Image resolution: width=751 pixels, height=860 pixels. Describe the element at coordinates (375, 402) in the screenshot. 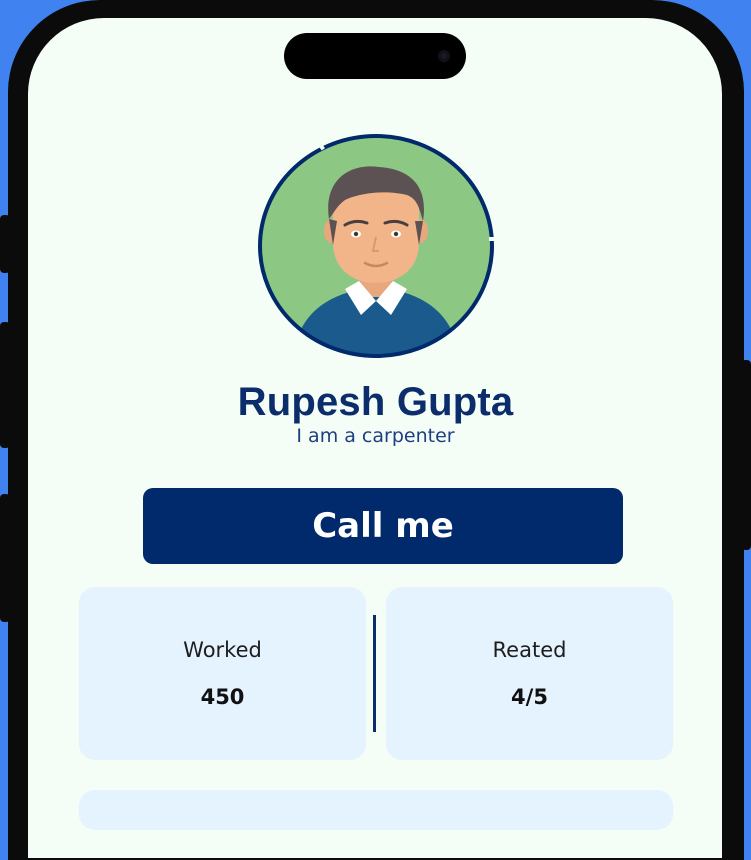

I see `profile-name: Rupesh Gupta` at that location.